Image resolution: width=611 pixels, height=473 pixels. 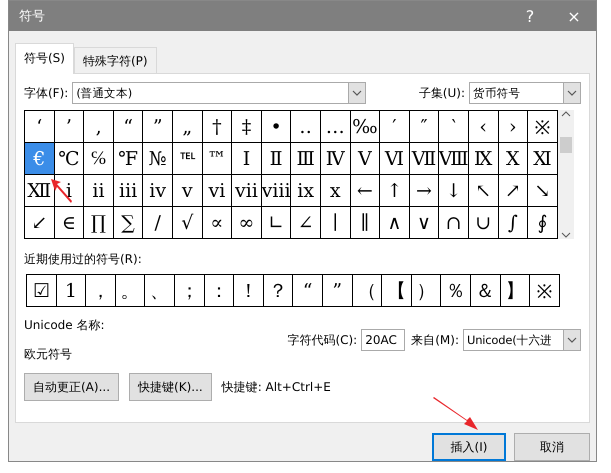 What do you see at coordinates (365, 191) in the screenshot?
I see `symbol-cell: ←` at bounding box center [365, 191].